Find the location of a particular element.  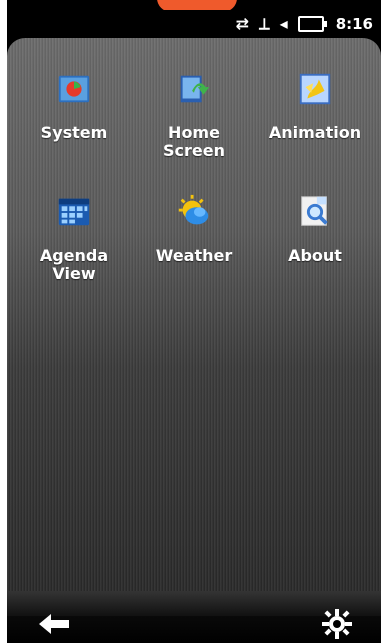

app-weather: Weather is located at coordinates (194, 229).